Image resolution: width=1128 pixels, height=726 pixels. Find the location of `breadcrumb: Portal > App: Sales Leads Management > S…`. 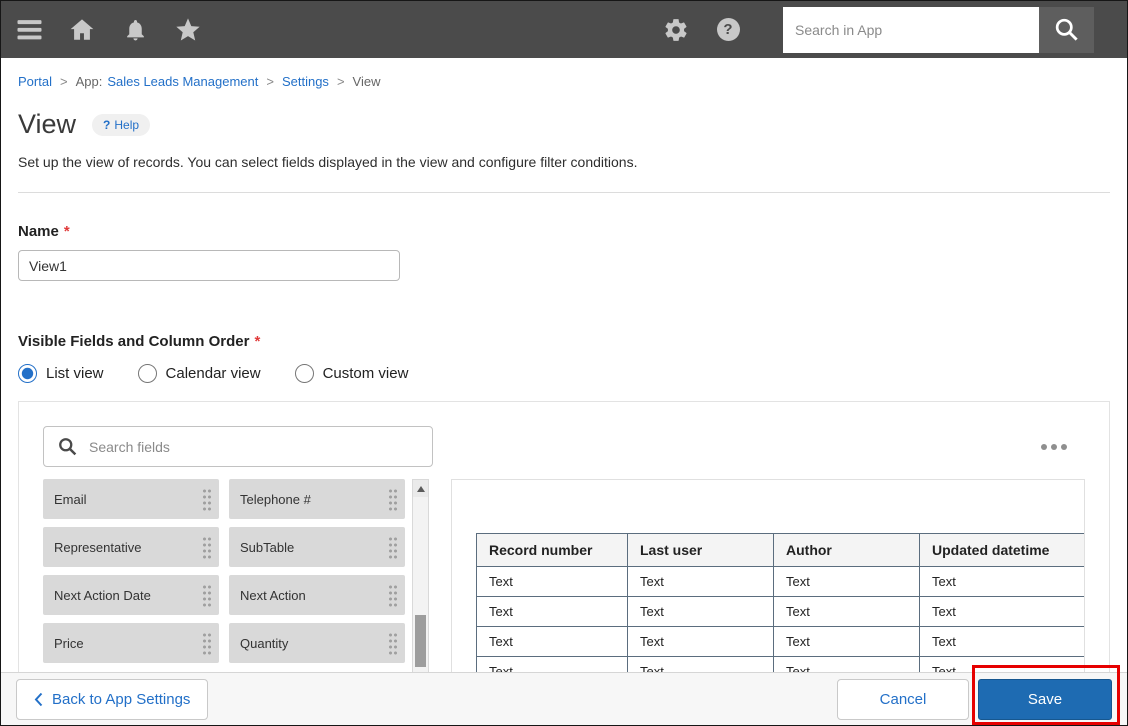

breadcrumb: Portal > App: Sales Leads Management > S… is located at coordinates (564, 81).